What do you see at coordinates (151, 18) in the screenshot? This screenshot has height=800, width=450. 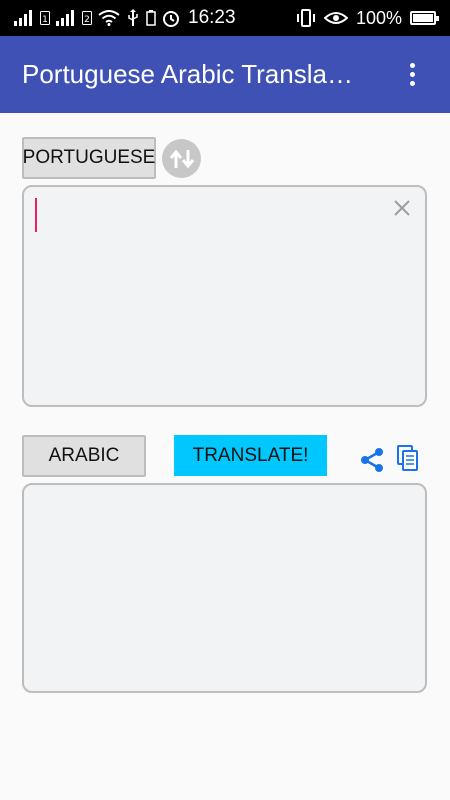 I see `battery-saver-icon` at bounding box center [151, 18].